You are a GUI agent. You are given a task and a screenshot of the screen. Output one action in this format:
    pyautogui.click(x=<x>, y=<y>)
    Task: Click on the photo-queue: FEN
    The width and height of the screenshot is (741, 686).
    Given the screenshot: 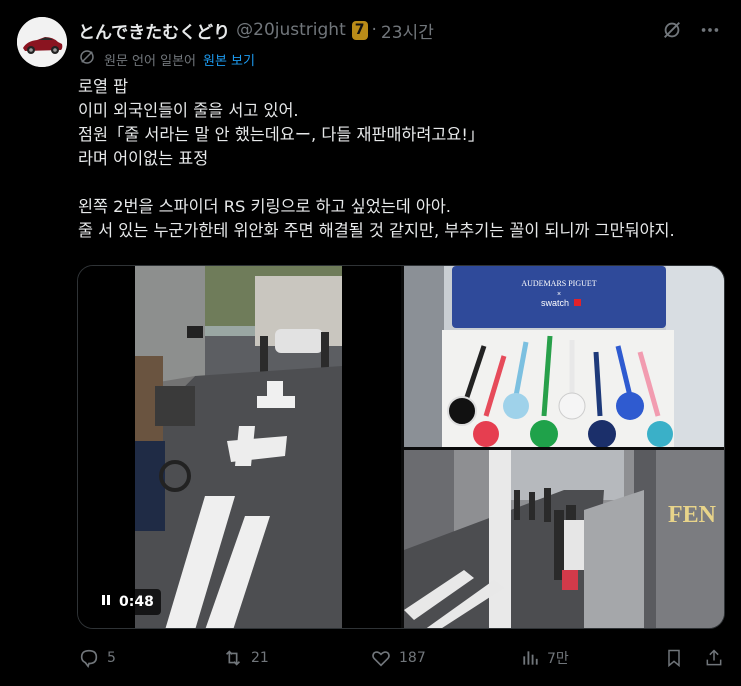 What is the action you would take?
    pyautogui.click(x=564, y=539)
    